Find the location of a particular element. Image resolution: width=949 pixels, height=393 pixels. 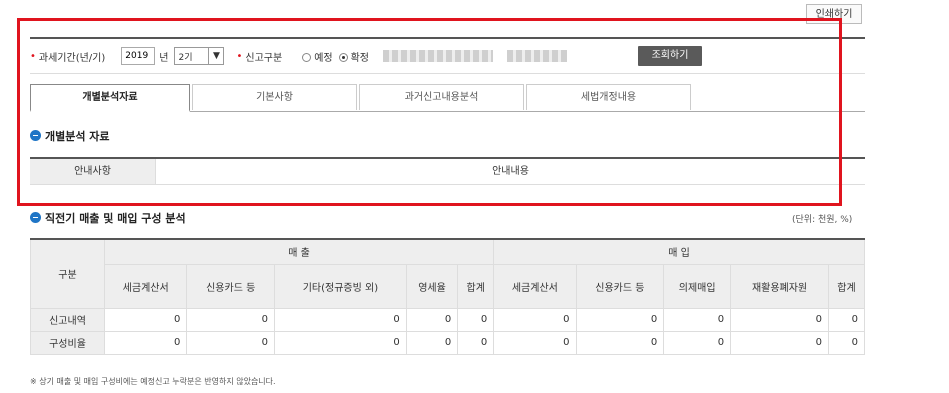

tab-individual-analysis: 개별분석자료 is located at coordinates (110, 98).